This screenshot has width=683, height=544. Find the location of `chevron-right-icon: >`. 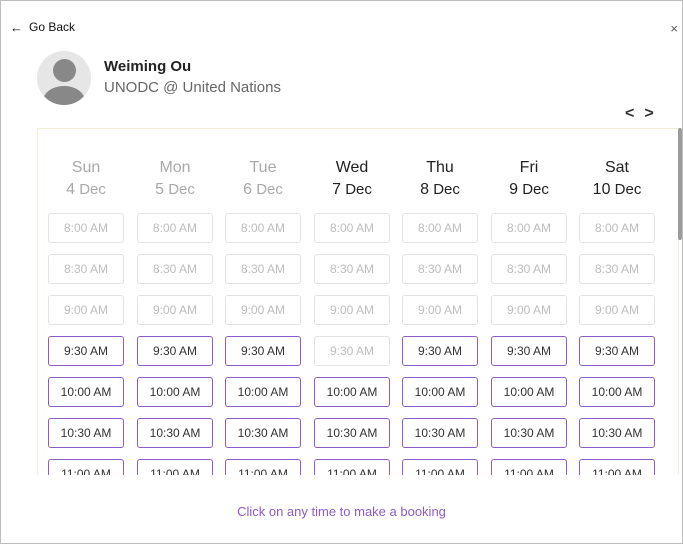

chevron-right-icon: > is located at coordinates (648, 114).